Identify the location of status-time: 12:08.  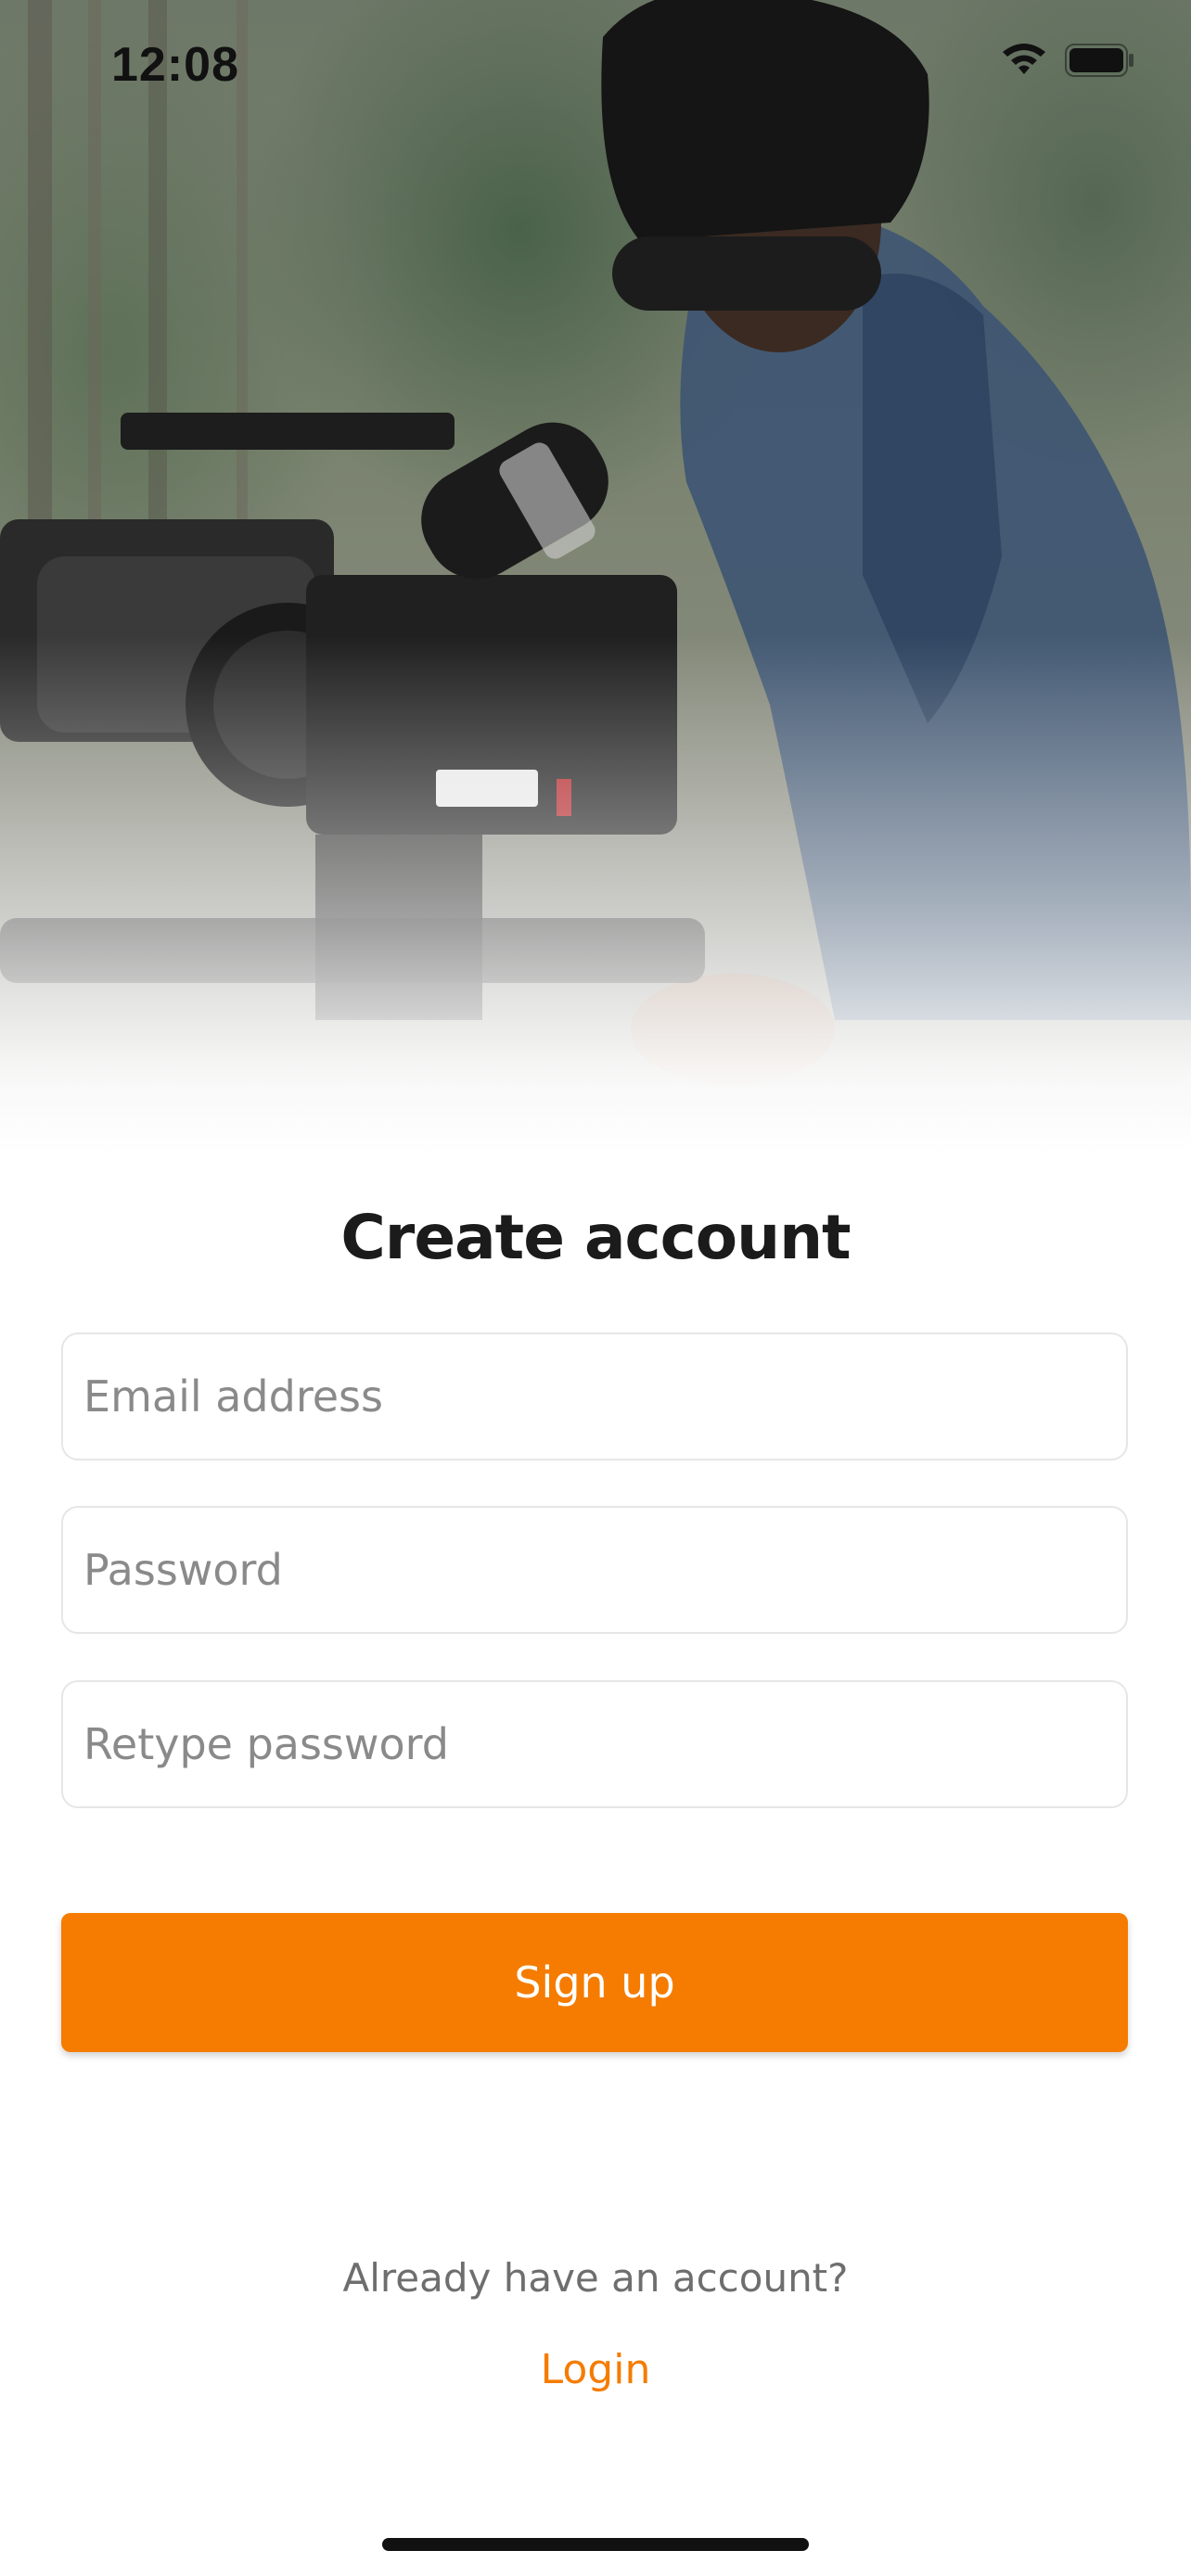
(175, 65).